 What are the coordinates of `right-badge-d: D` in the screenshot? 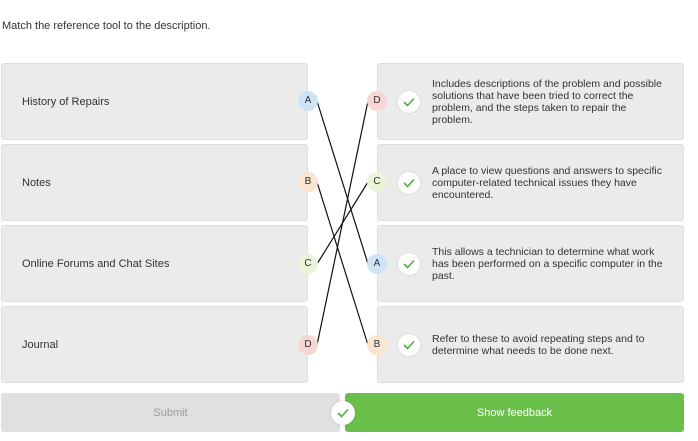 It's located at (377, 101).